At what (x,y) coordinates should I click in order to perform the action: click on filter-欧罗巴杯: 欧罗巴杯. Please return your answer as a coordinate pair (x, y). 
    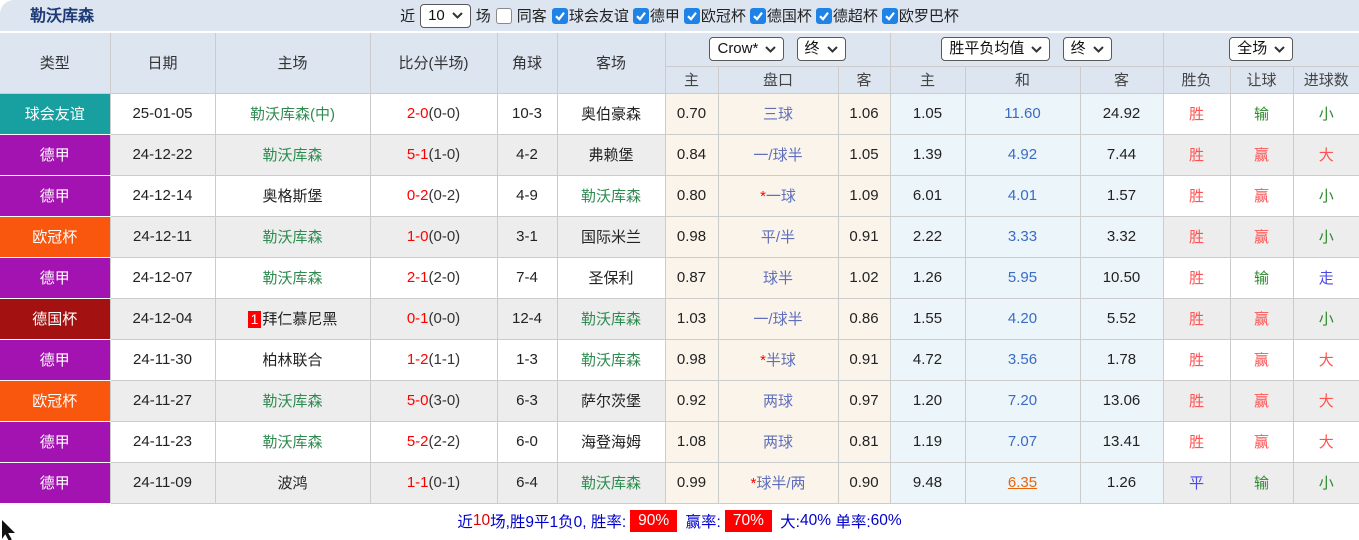
    Looking at the image, I should click on (920, 15).